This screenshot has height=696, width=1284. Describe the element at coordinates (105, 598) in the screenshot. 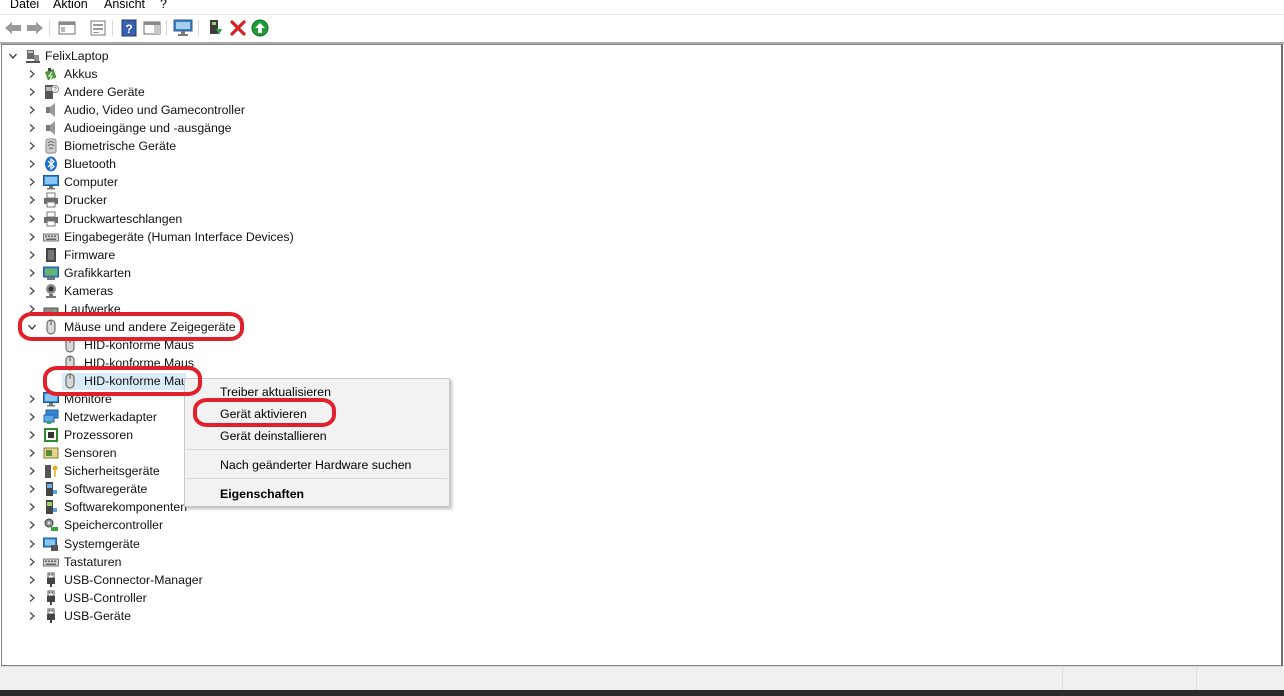

I see `tree-item-usb-controller: USB-Controller` at that location.